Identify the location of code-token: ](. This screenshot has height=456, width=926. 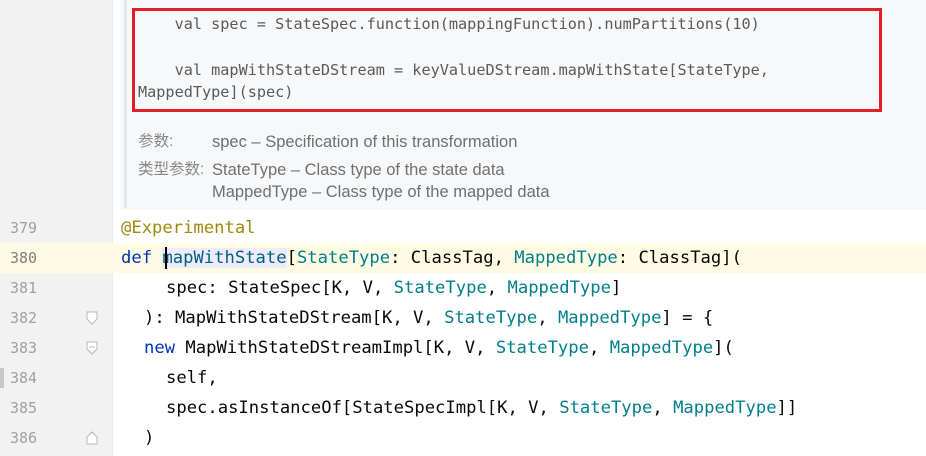
(723, 348).